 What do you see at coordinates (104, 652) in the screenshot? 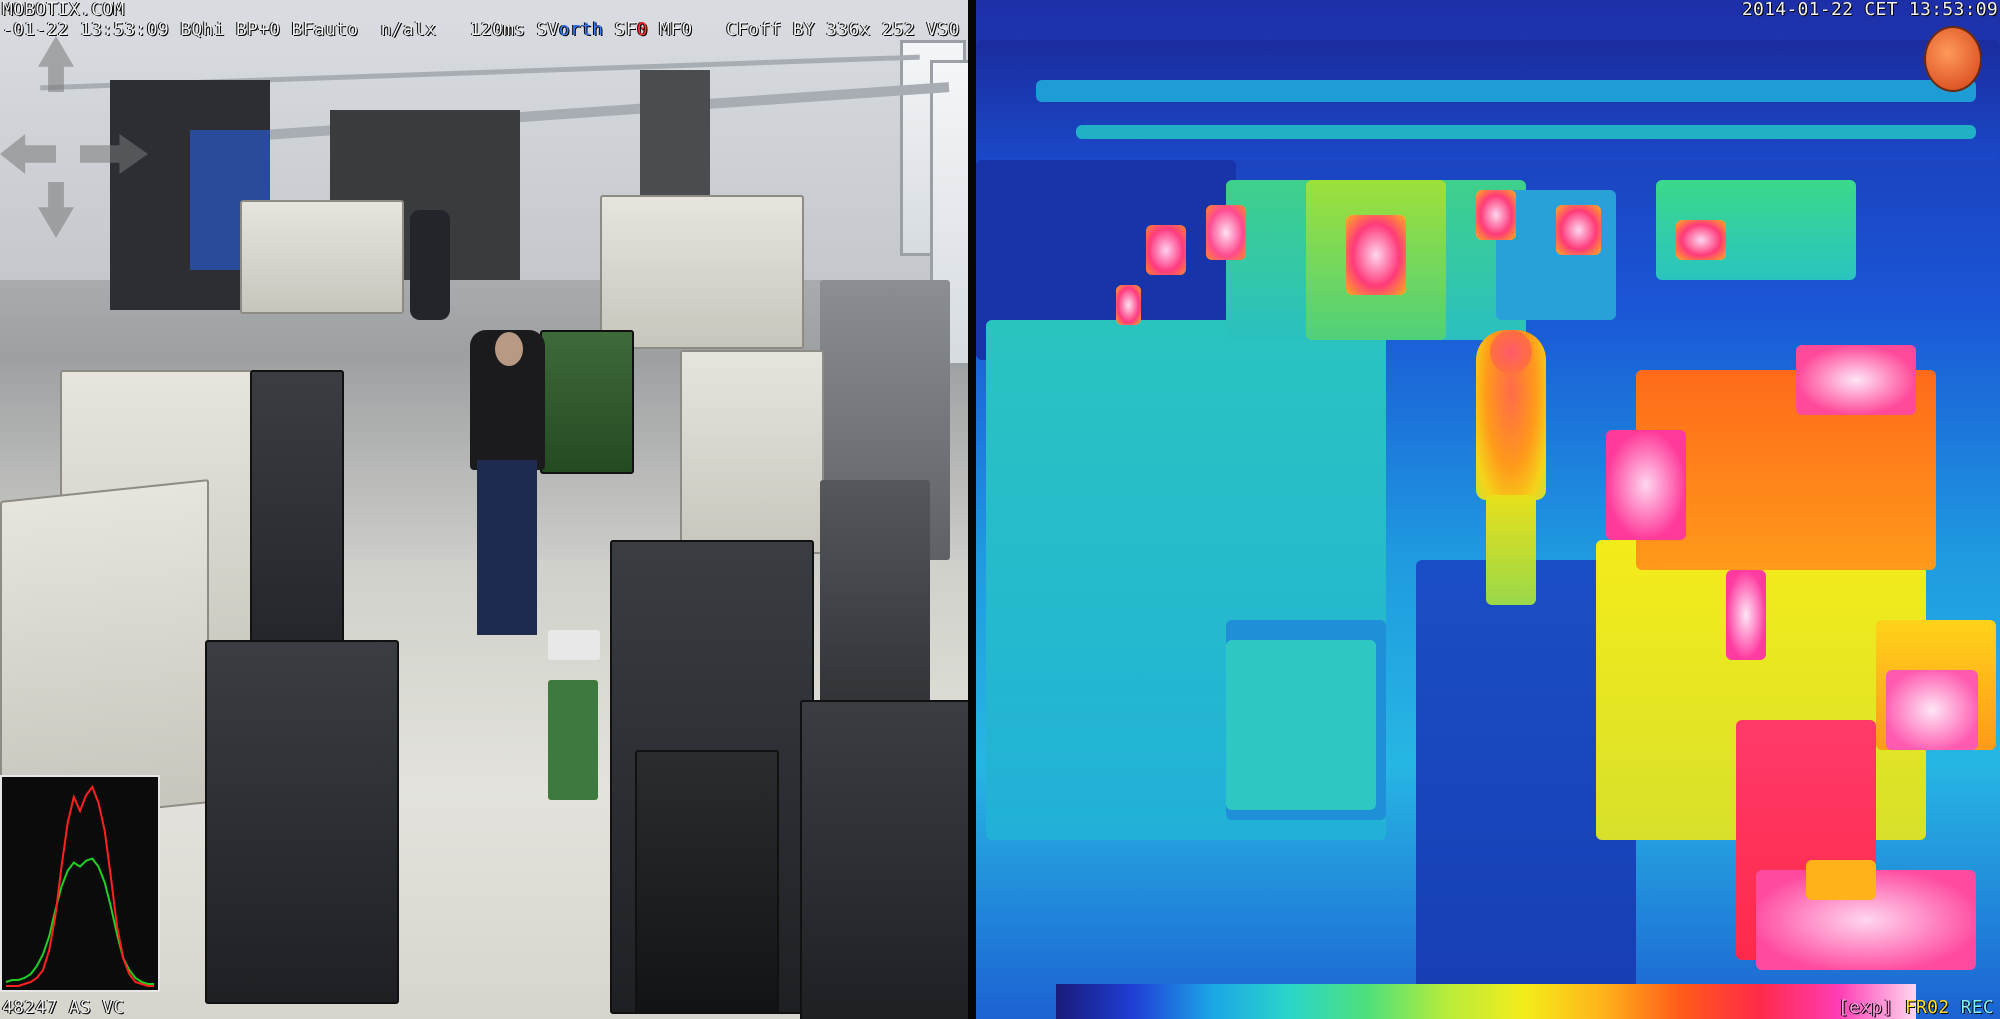
I see `cnc-lathe` at bounding box center [104, 652].